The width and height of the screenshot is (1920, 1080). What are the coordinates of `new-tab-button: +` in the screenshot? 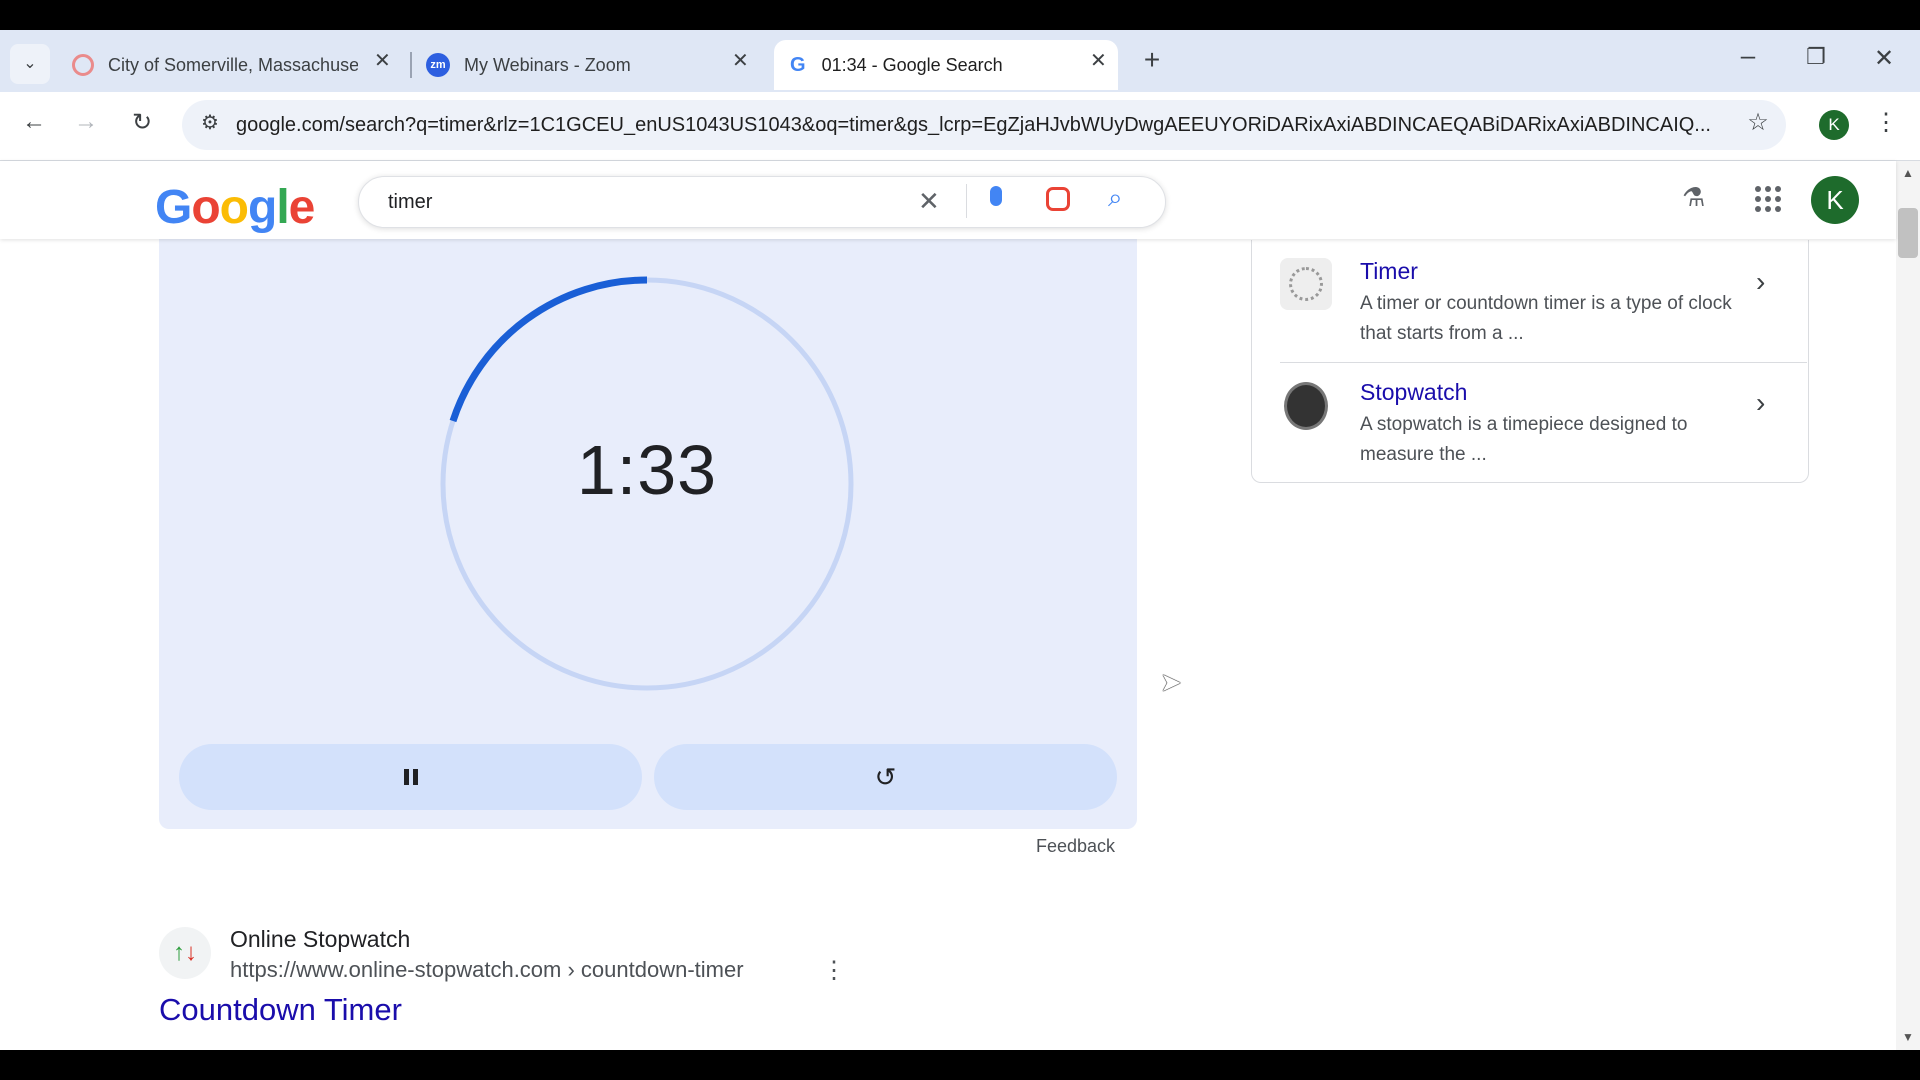 It's located at (1152, 60).